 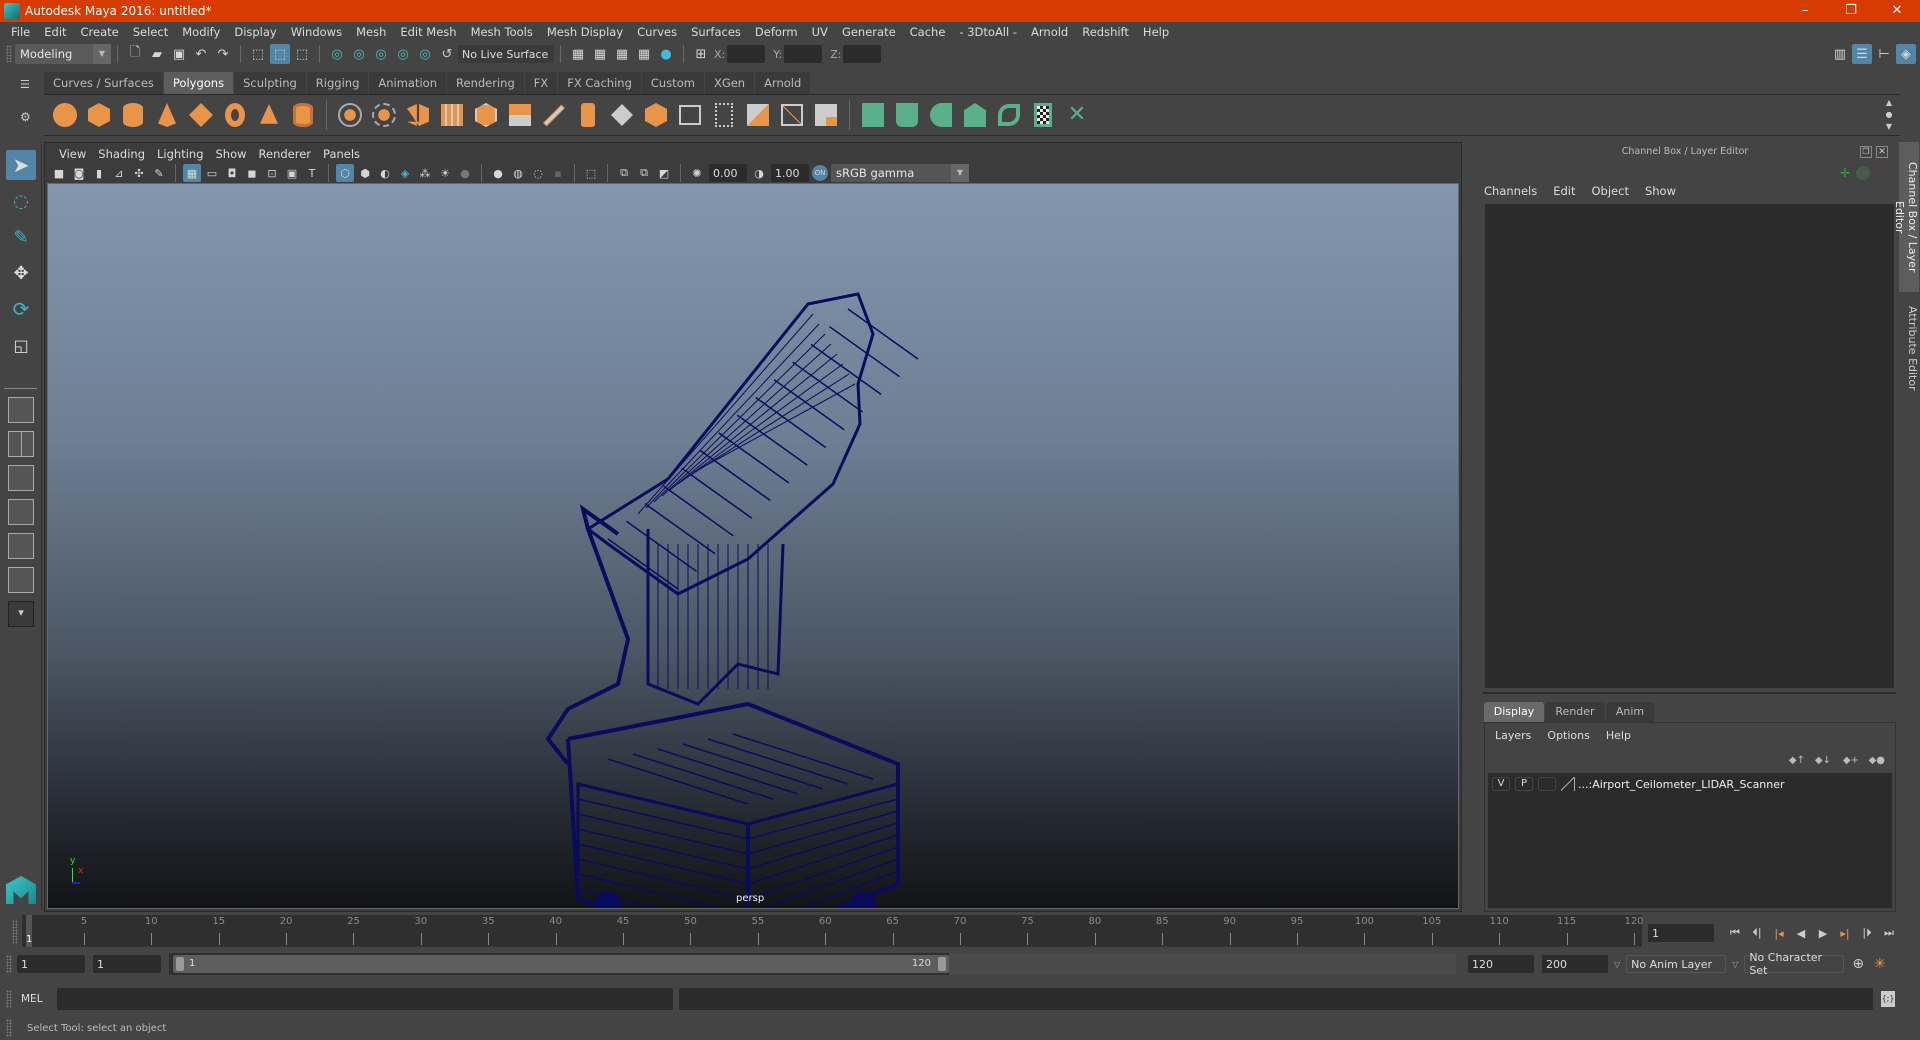 I want to click on gamma-field: 1.00, so click(x=790, y=173).